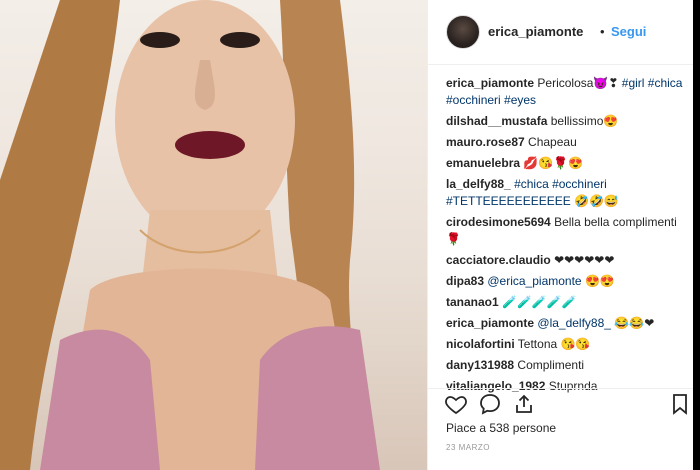 The width and height of the screenshot is (700, 470). What do you see at coordinates (485, 142) in the screenshot?
I see `comment-username: mauro.rose87` at bounding box center [485, 142].